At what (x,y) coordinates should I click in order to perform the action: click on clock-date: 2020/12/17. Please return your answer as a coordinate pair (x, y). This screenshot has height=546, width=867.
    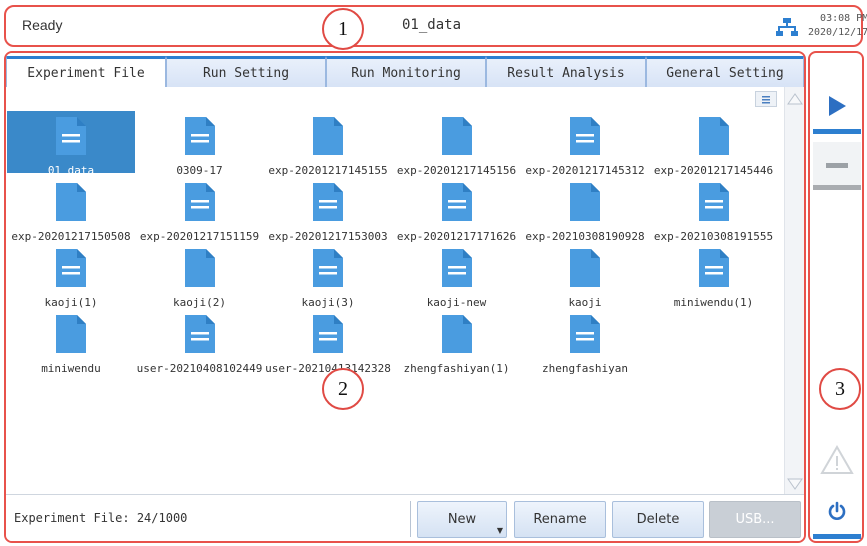
    Looking at the image, I should click on (837, 32).